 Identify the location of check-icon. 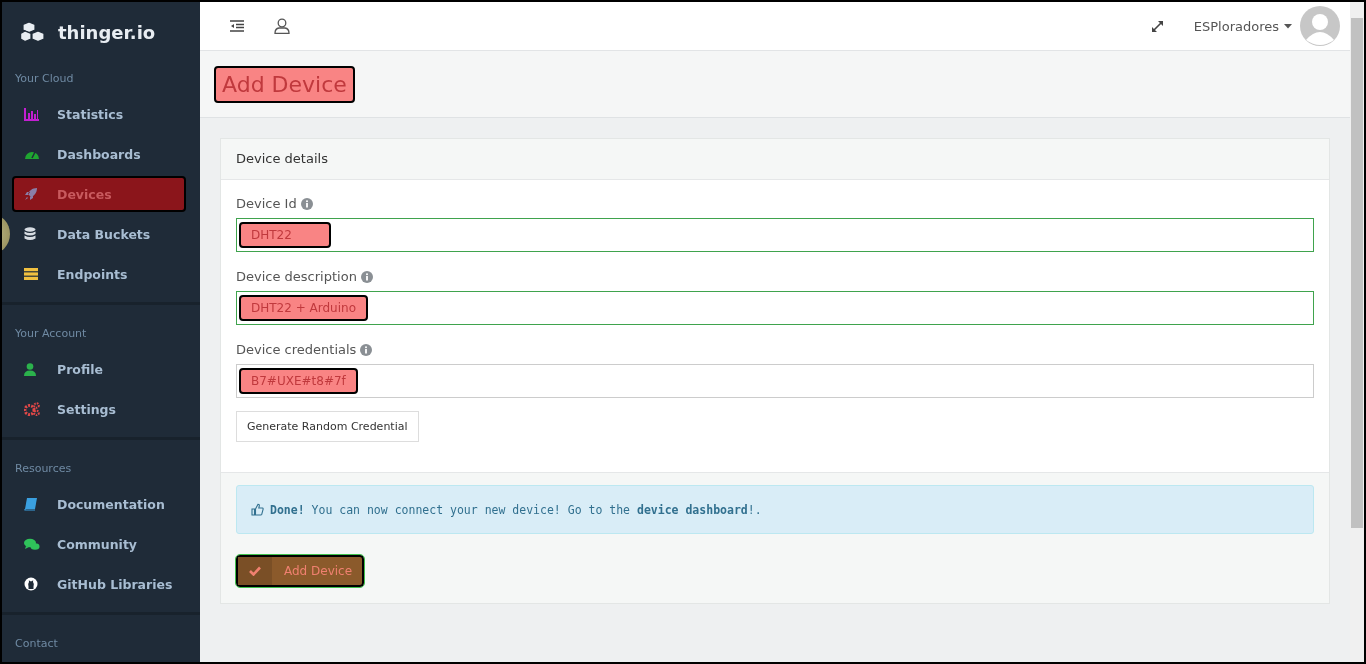
(255, 571).